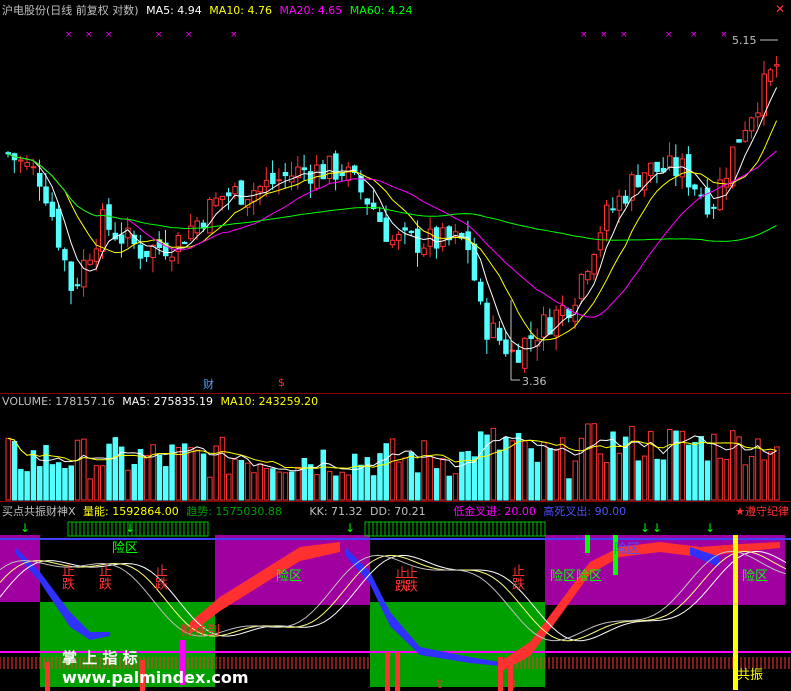 The image size is (791, 691). What do you see at coordinates (762, 511) in the screenshot?
I see `discipline-label: ★遵守纪律` at bounding box center [762, 511].